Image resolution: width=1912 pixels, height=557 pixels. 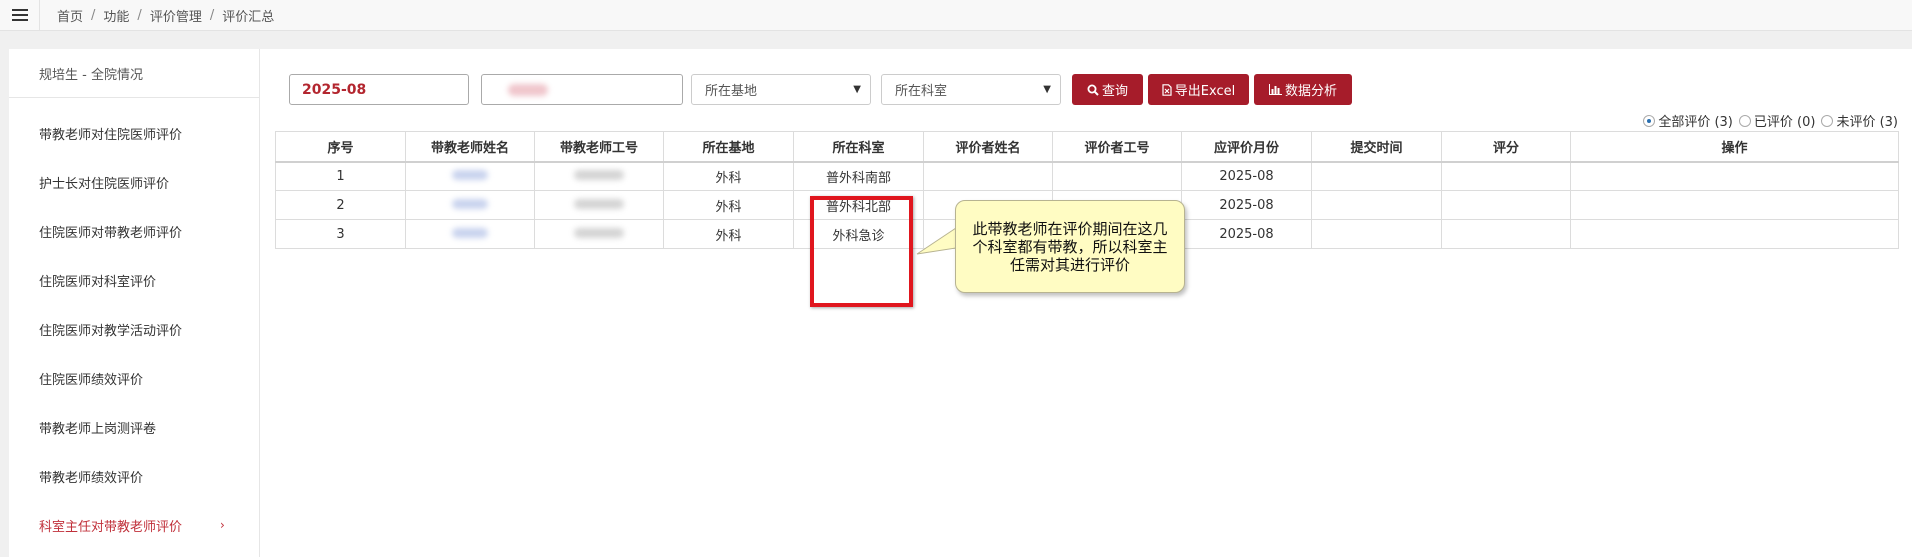 I want to click on sidebar-item-teacher-onboarding-test: 带教老师上岗测评卷, so click(x=134, y=427).